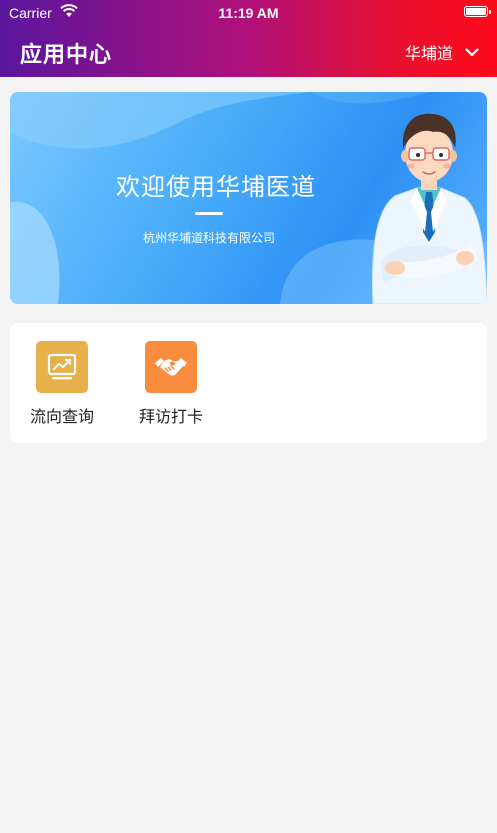 The width and height of the screenshot is (497, 833). I want to click on clock: 11:19 AM, so click(248, 13).